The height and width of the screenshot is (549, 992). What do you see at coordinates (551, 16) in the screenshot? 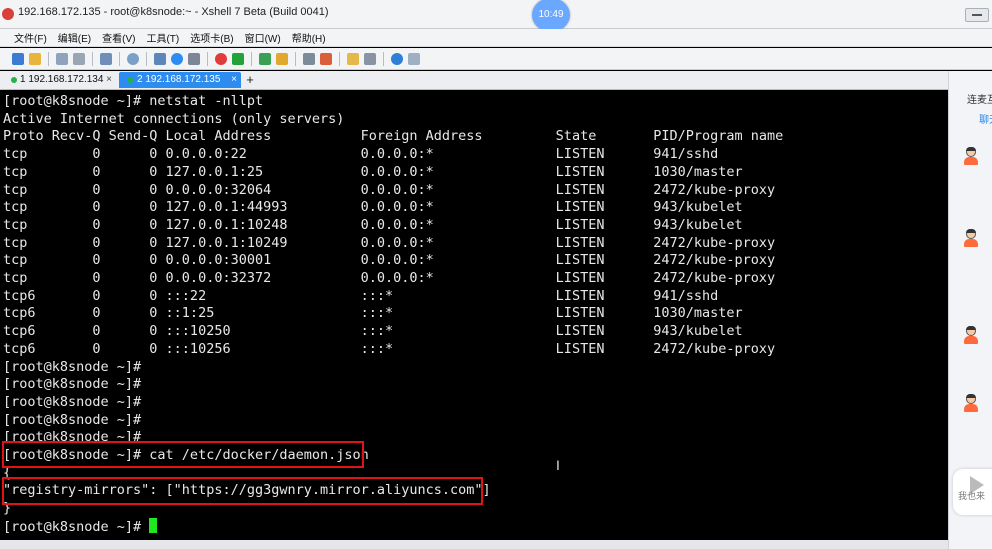
I see `clock-badge: 10:49` at bounding box center [551, 16].